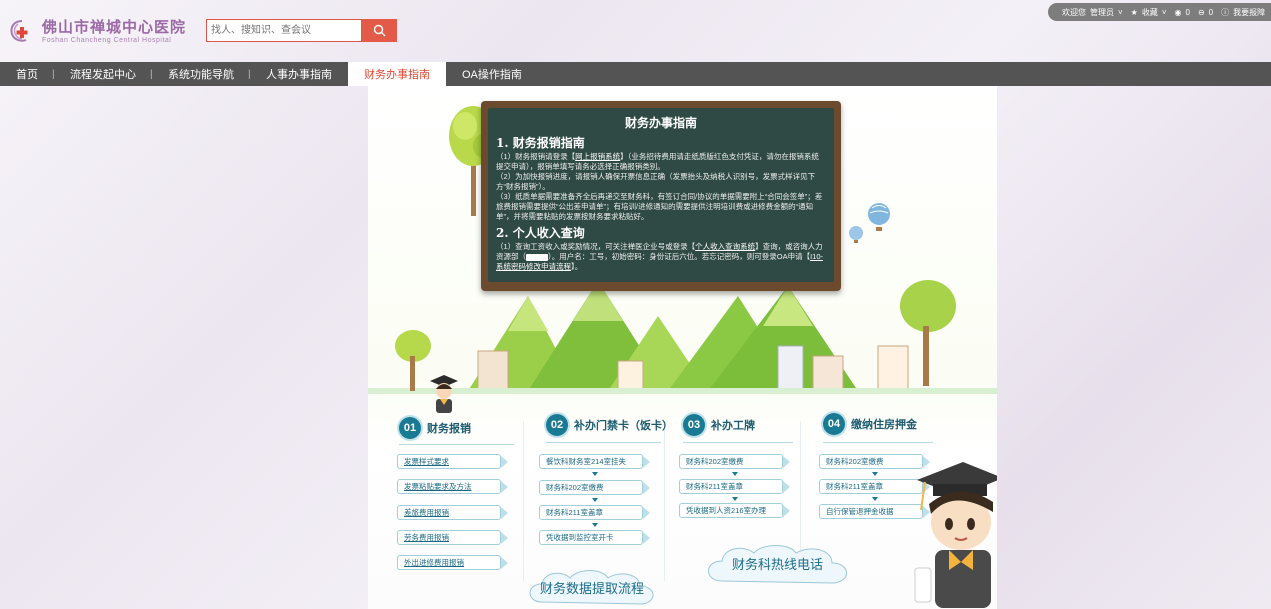 This screenshot has width=1271, height=609. I want to click on board-section-reimbursement: 1. 财务报销指南, so click(540, 143).